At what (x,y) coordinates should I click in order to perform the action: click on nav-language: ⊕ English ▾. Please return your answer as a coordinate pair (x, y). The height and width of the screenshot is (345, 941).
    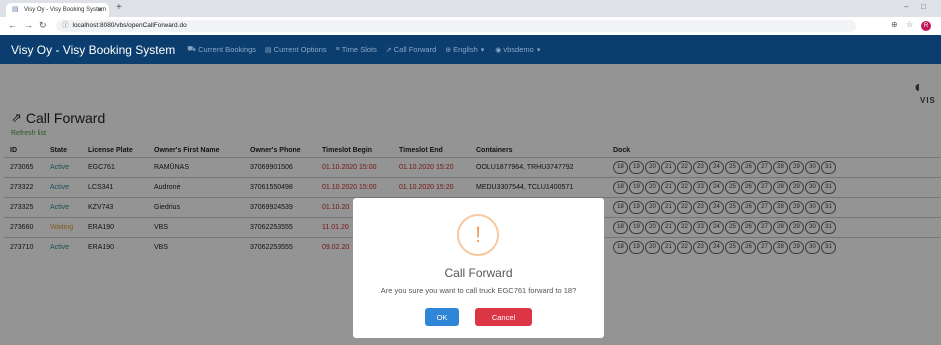
    Looking at the image, I should click on (465, 49).